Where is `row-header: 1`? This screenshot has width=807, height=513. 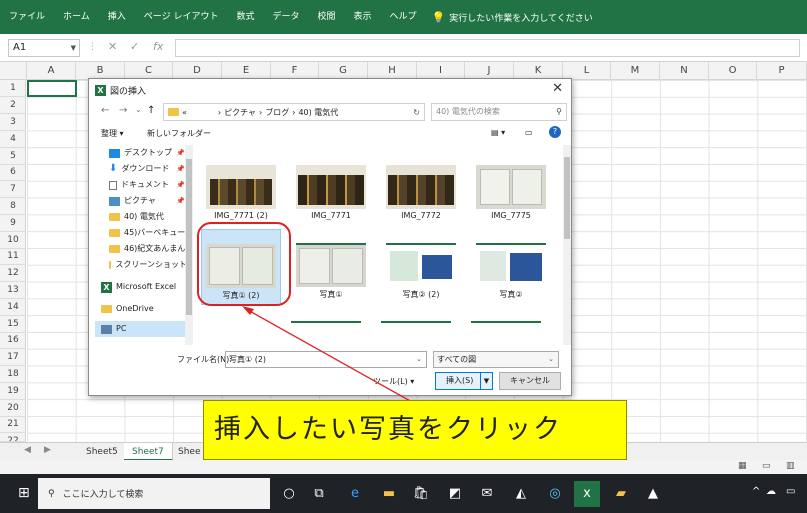 row-header: 1 is located at coordinates (13, 88).